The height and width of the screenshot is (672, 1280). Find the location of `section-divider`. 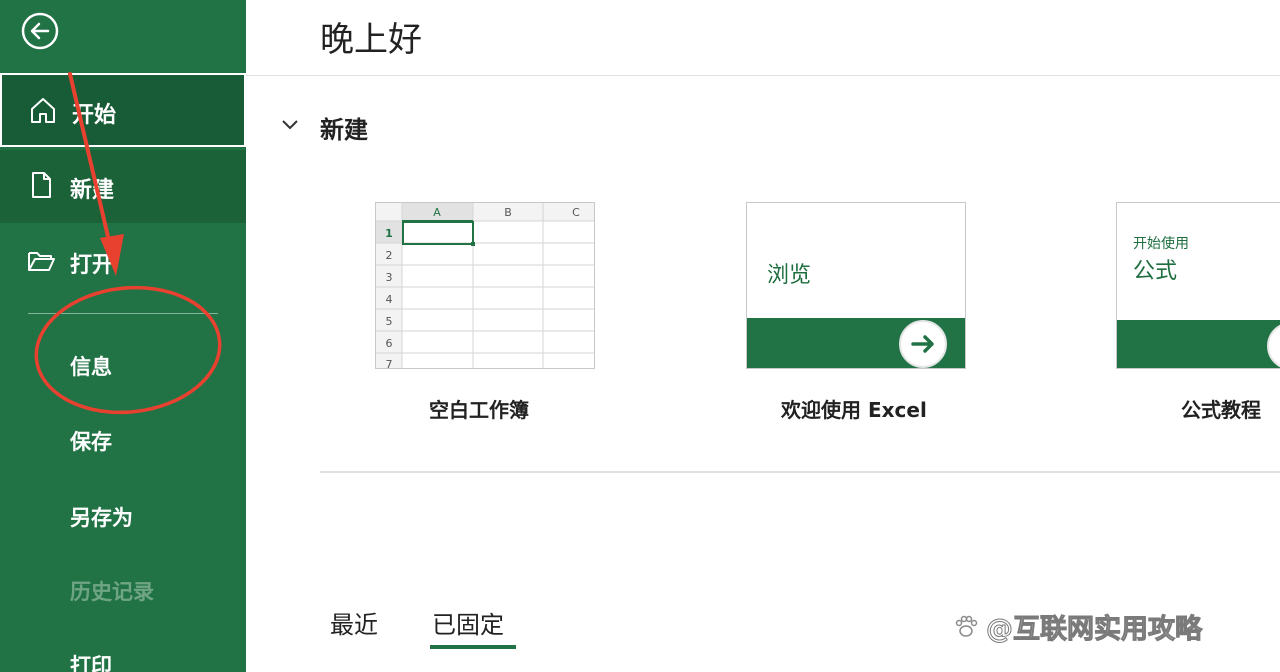

section-divider is located at coordinates (800, 472).